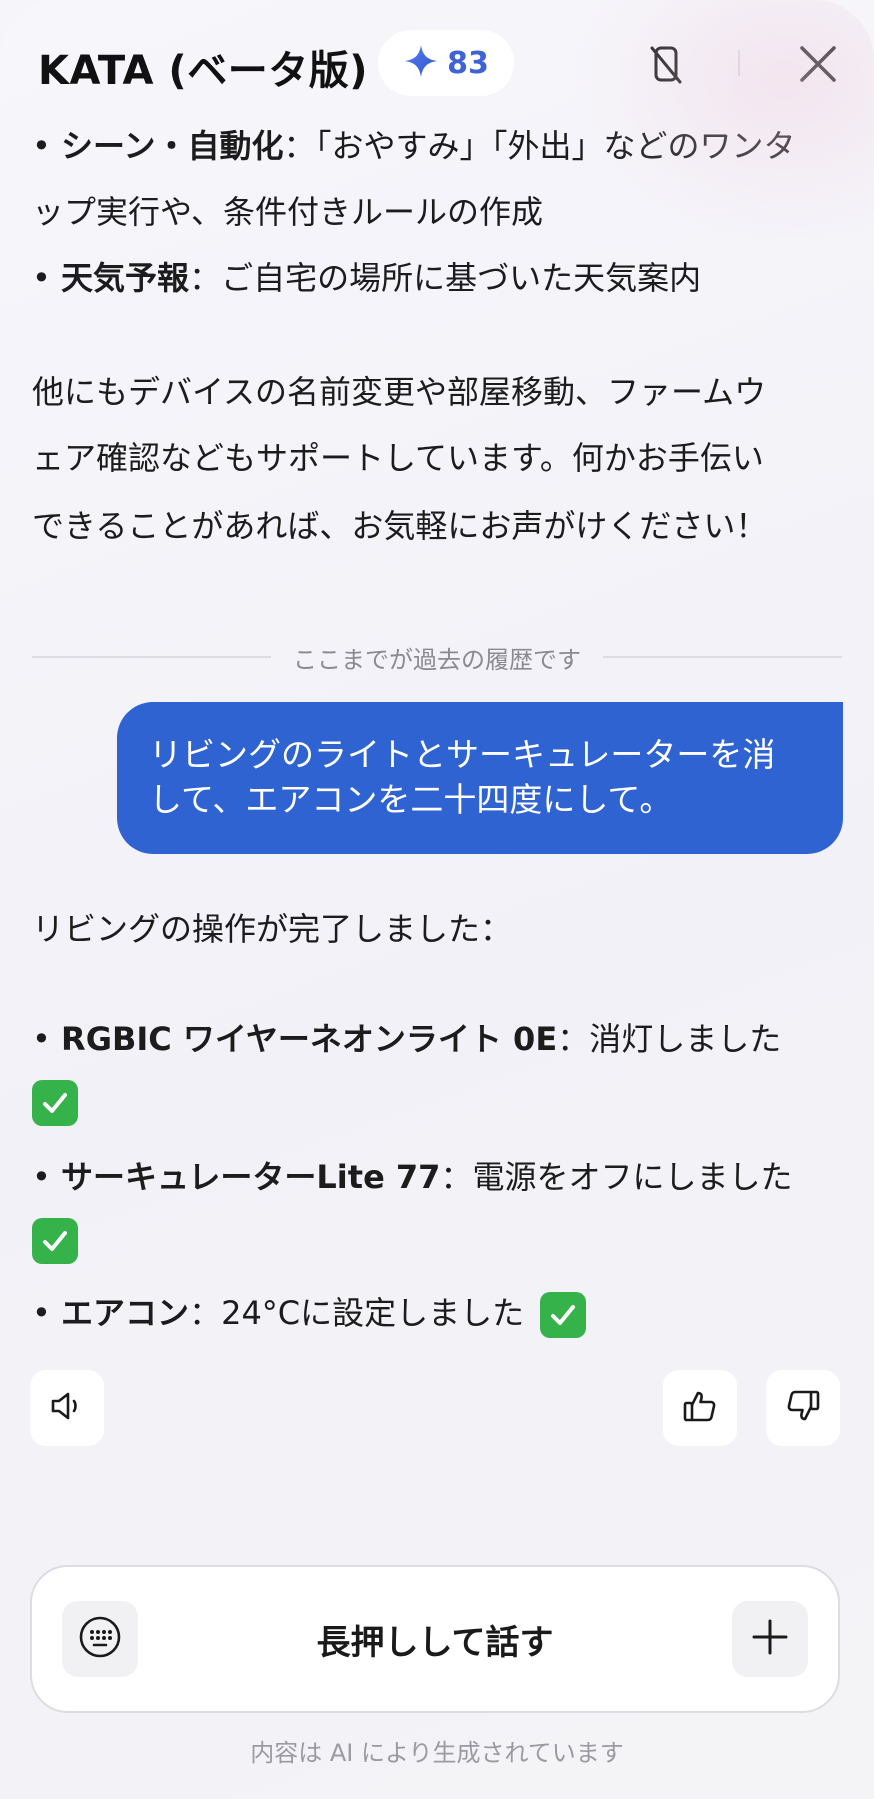 This screenshot has height=1799, width=874. I want to click on sparkle-icon, so click(421, 63).